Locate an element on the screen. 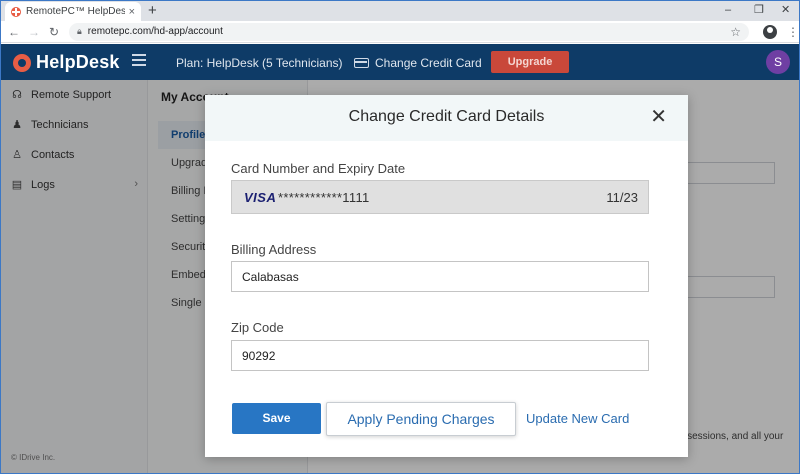 The width and height of the screenshot is (800, 474). apply-pending-charges-button: Apply Pending Charges is located at coordinates (421, 419).